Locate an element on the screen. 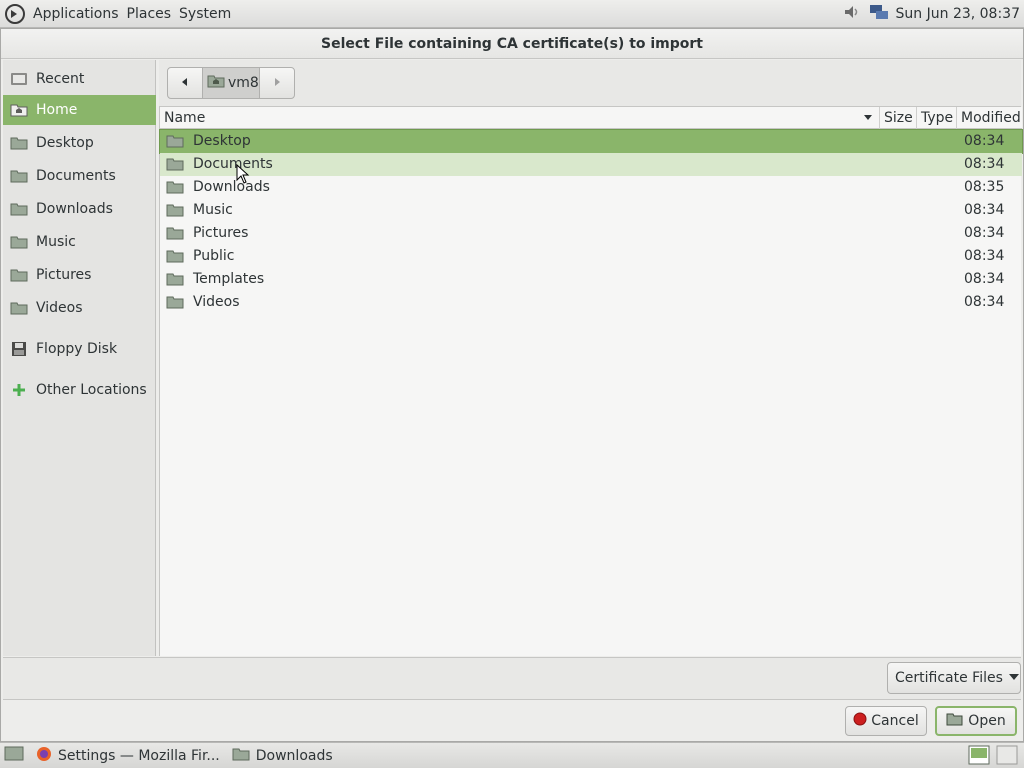 The image size is (1024, 768). sidebar-item-label: Other Locations is located at coordinates (91, 390).